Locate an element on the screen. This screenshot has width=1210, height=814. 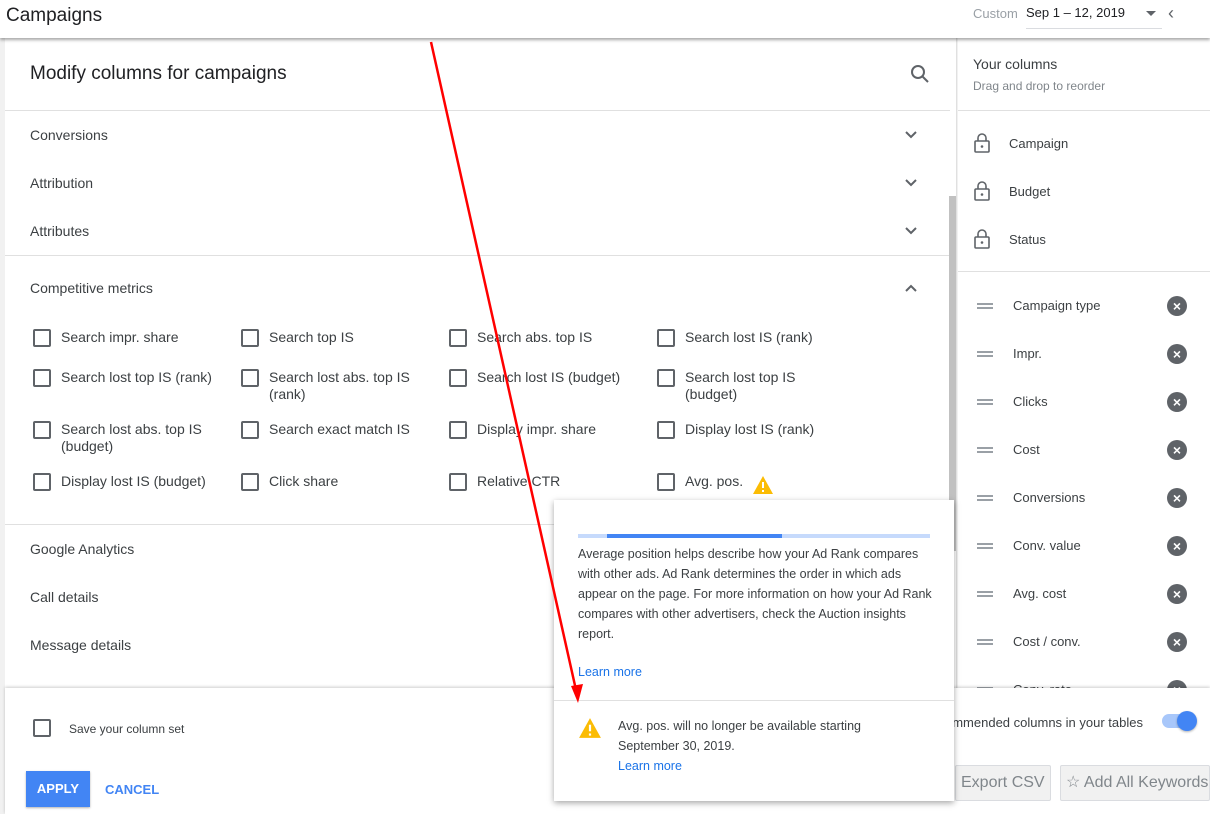
removable-column: Clicks × is located at coordinates (1084, 413).